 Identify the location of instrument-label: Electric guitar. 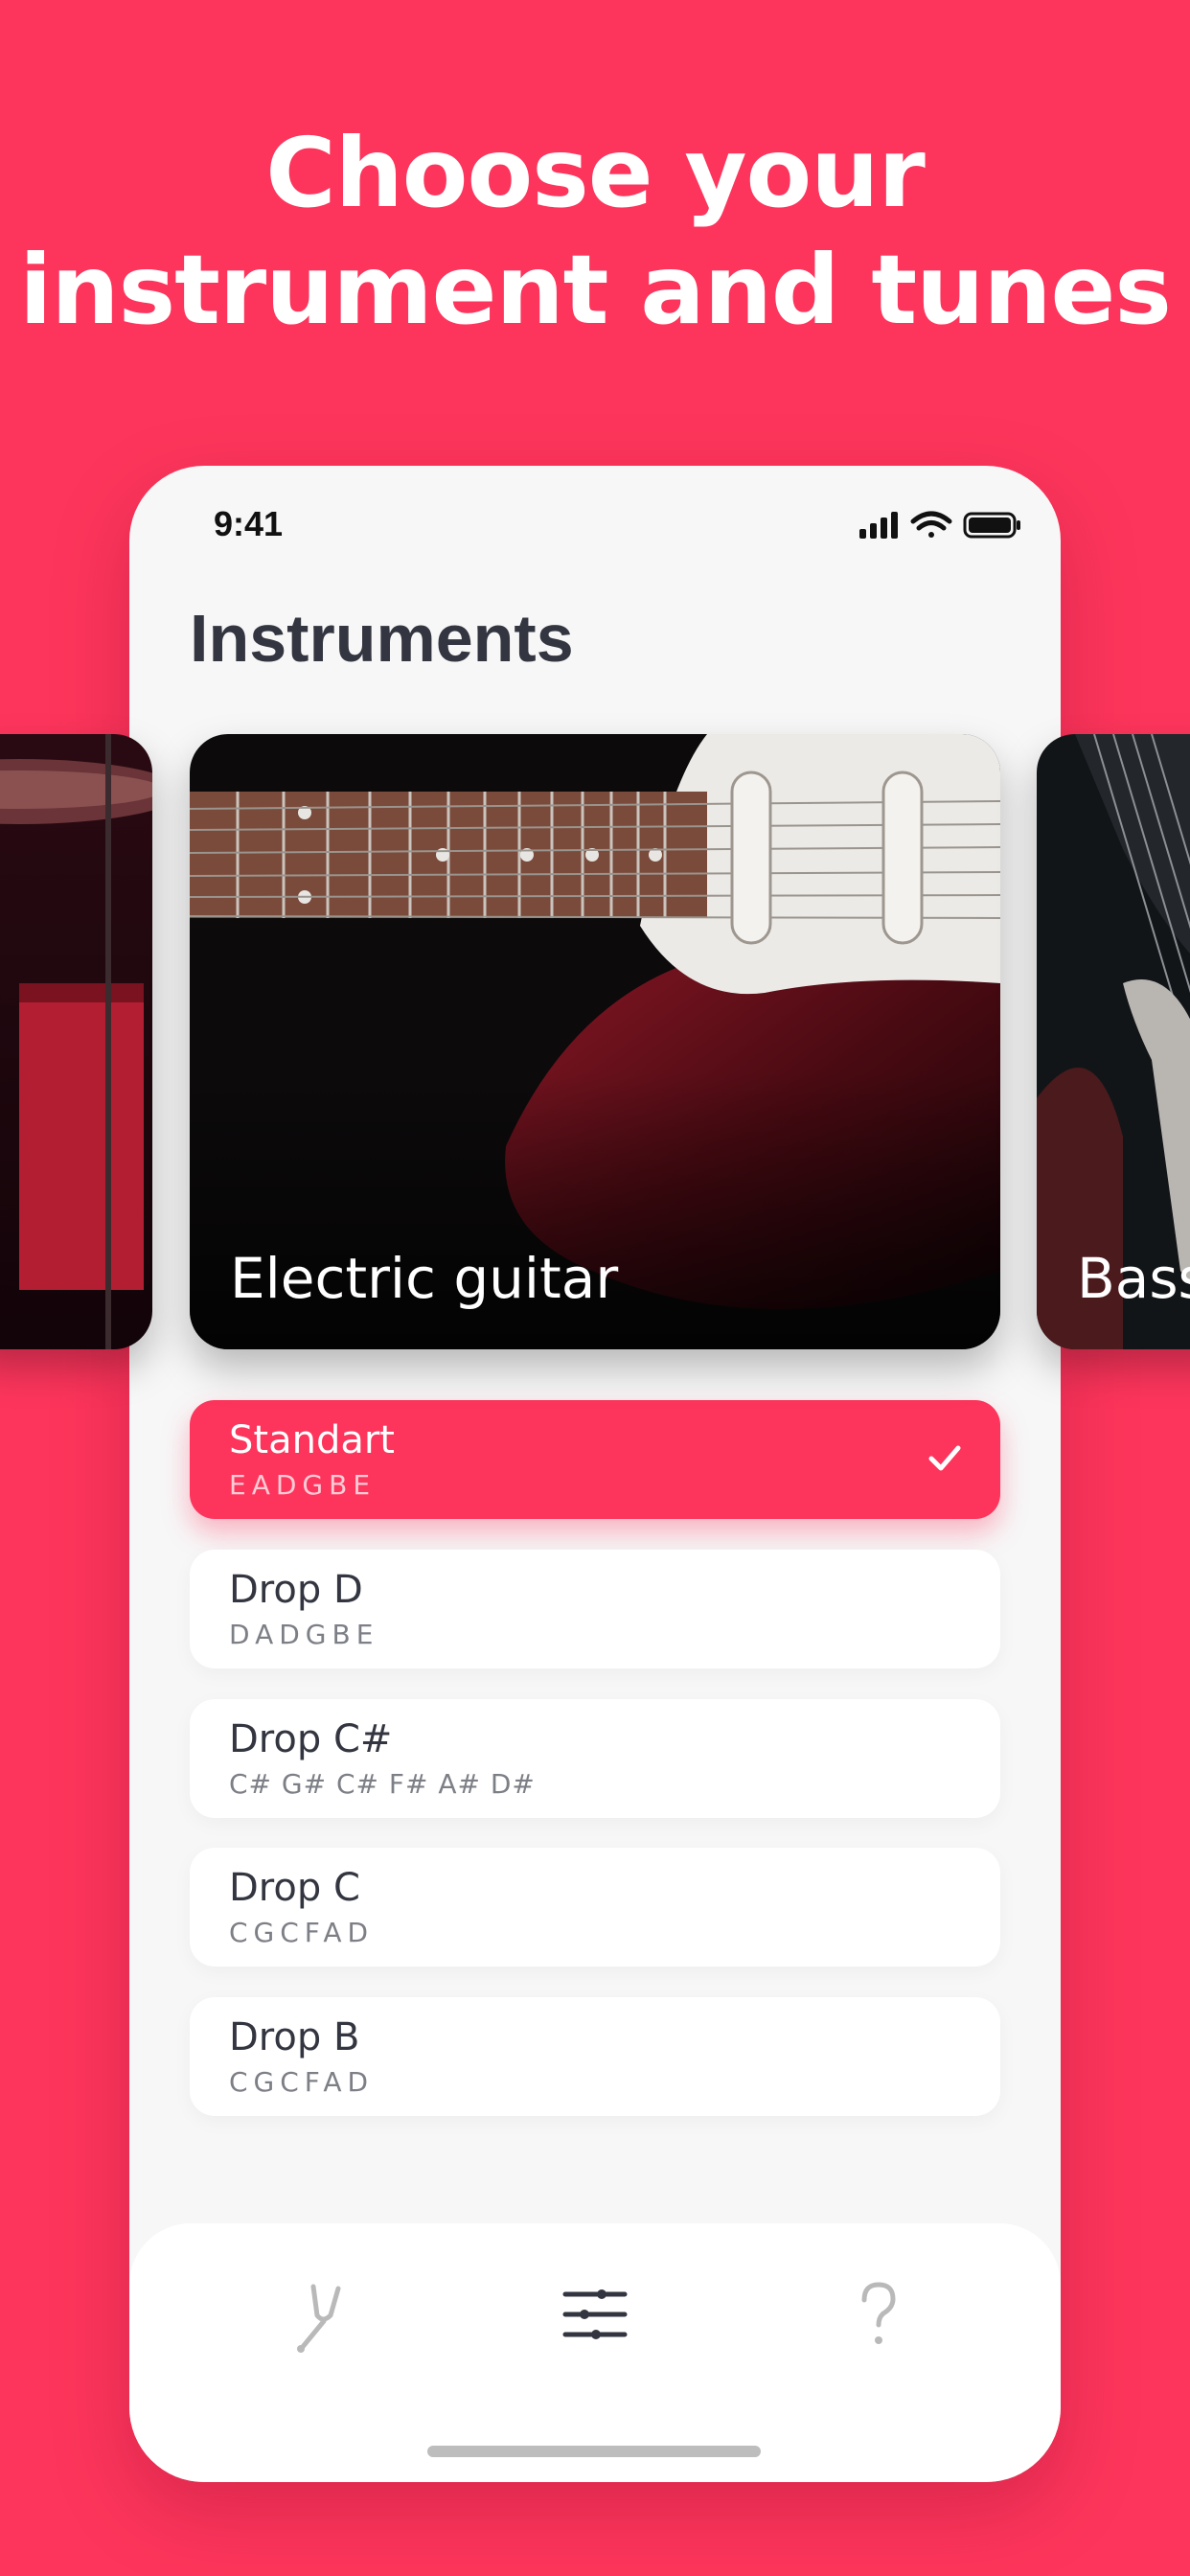
(425, 1278).